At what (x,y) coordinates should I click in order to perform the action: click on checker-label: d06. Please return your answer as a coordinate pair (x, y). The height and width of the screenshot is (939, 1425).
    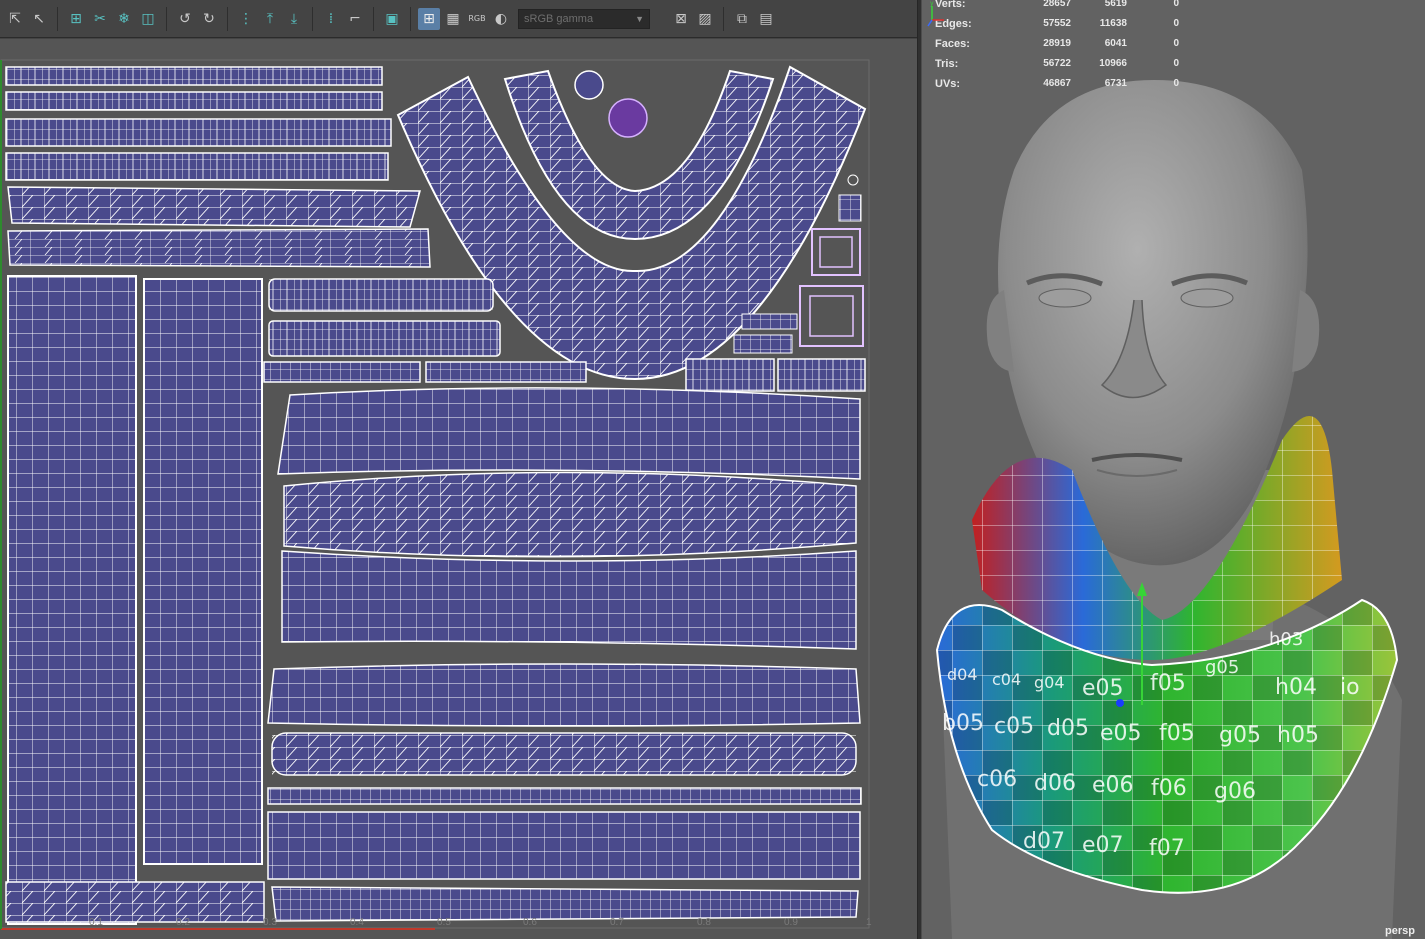
    Looking at the image, I should click on (1055, 783).